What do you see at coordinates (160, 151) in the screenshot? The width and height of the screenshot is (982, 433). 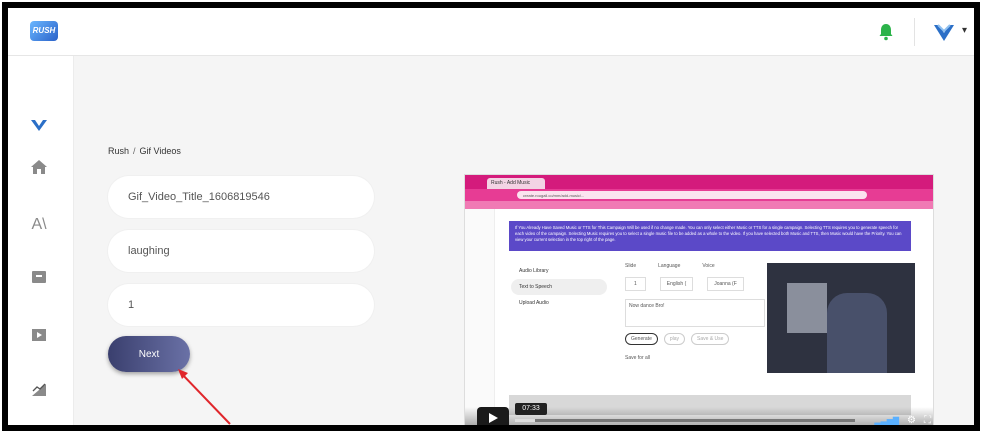 I see `breadcrumb-current: Gif Videos` at bounding box center [160, 151].